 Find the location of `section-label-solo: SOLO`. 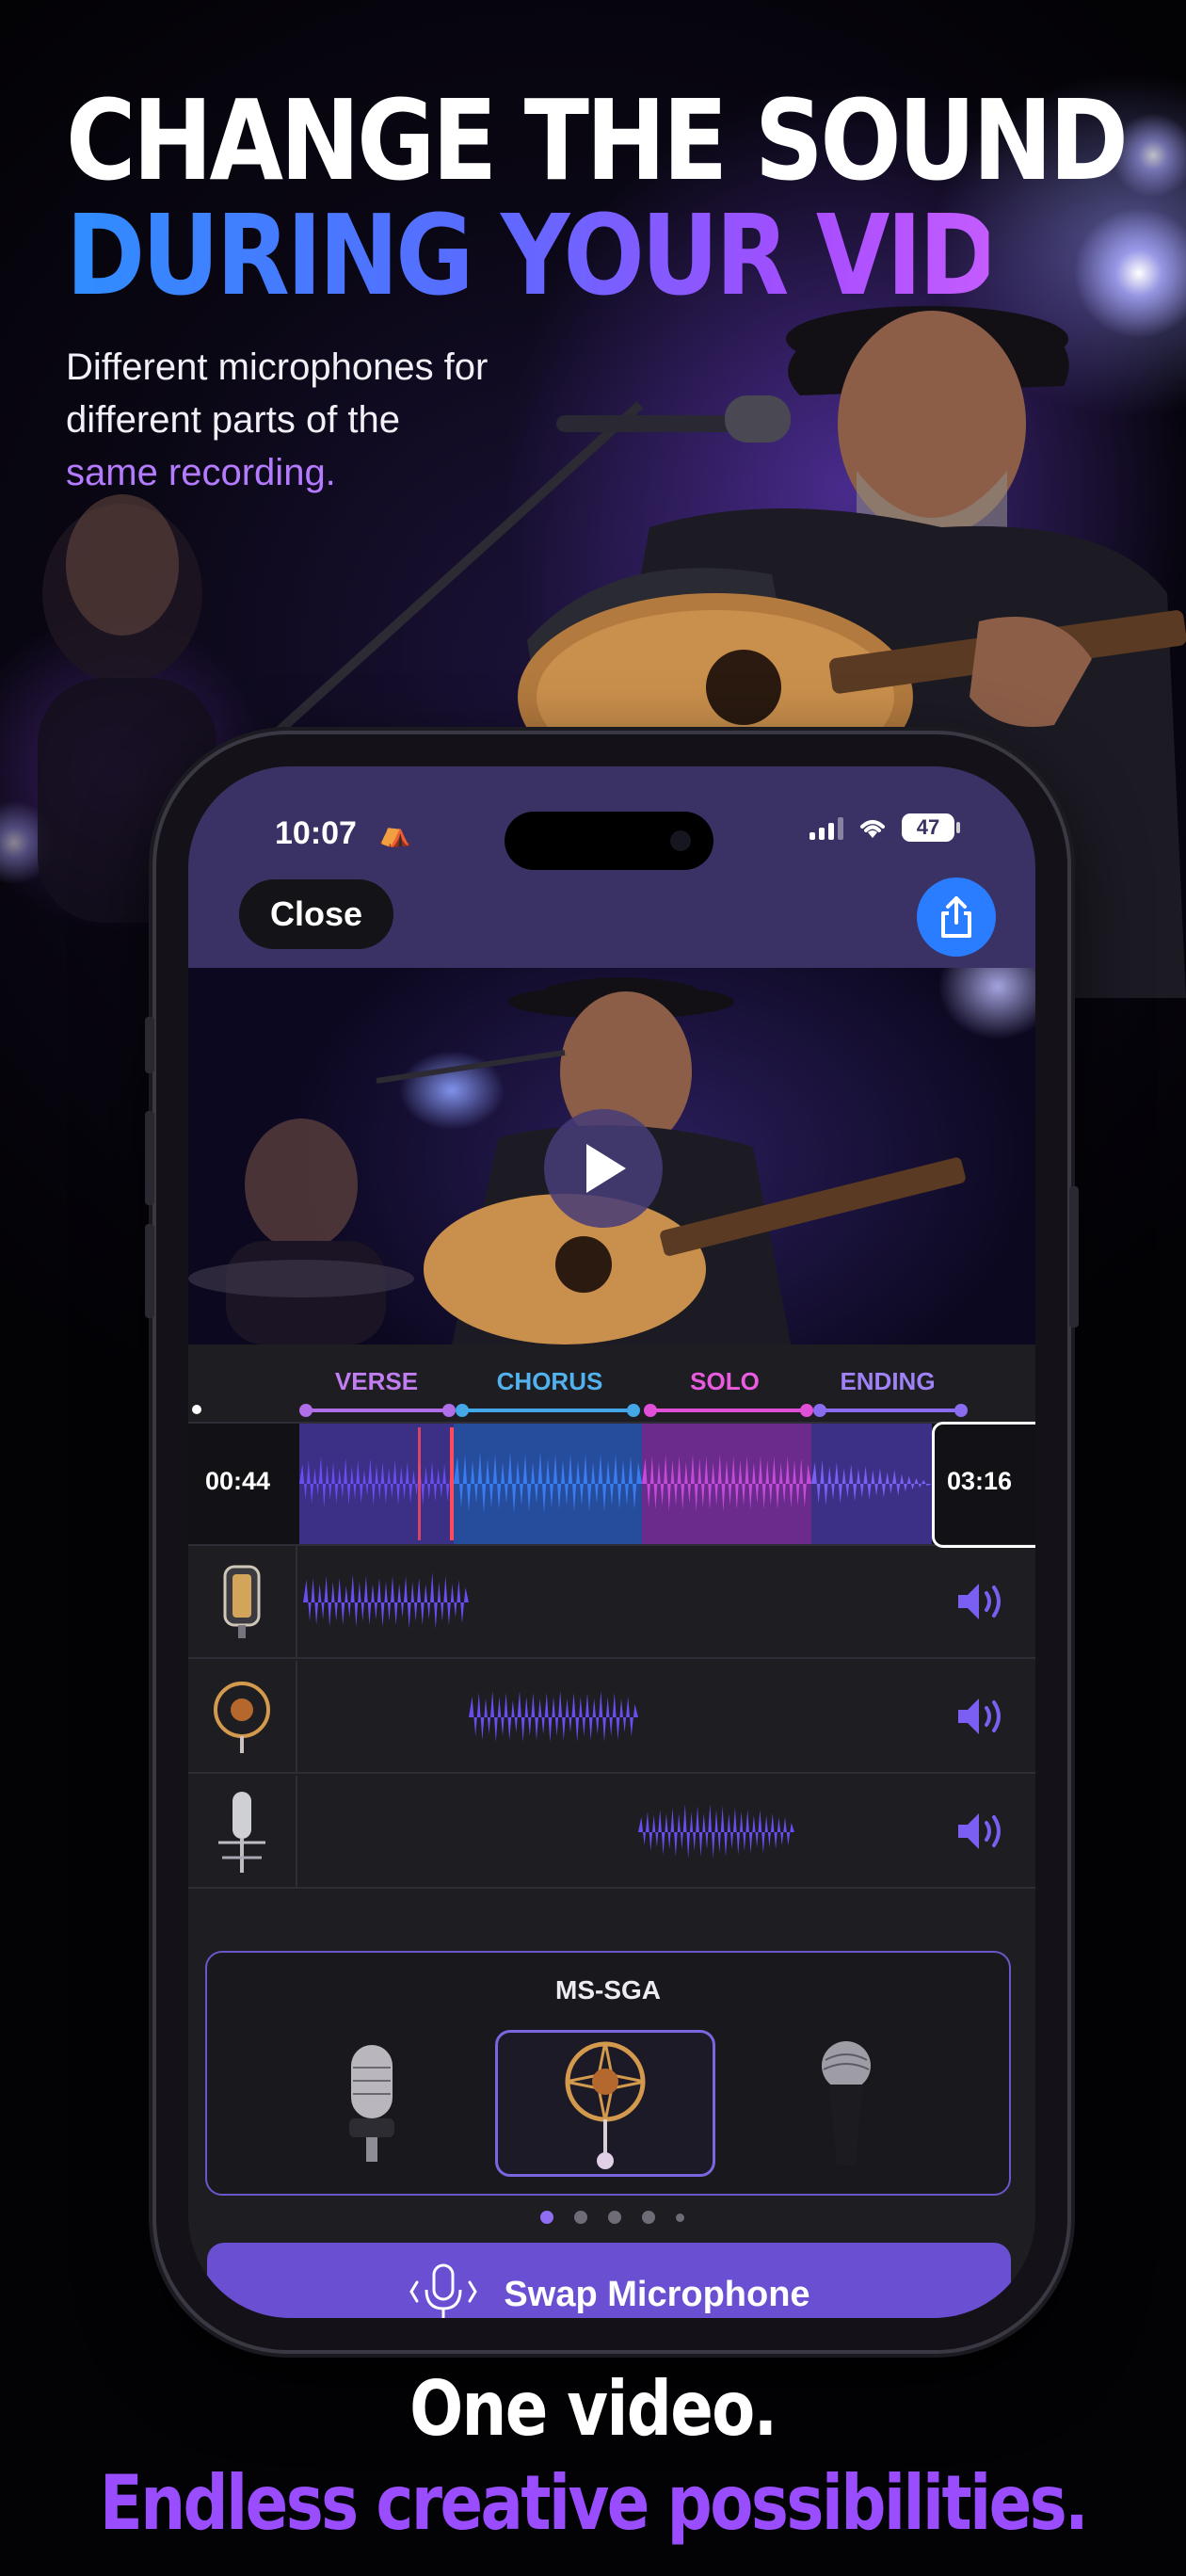

section-label-solo: SOLO is located at coordinates (725, 1381).